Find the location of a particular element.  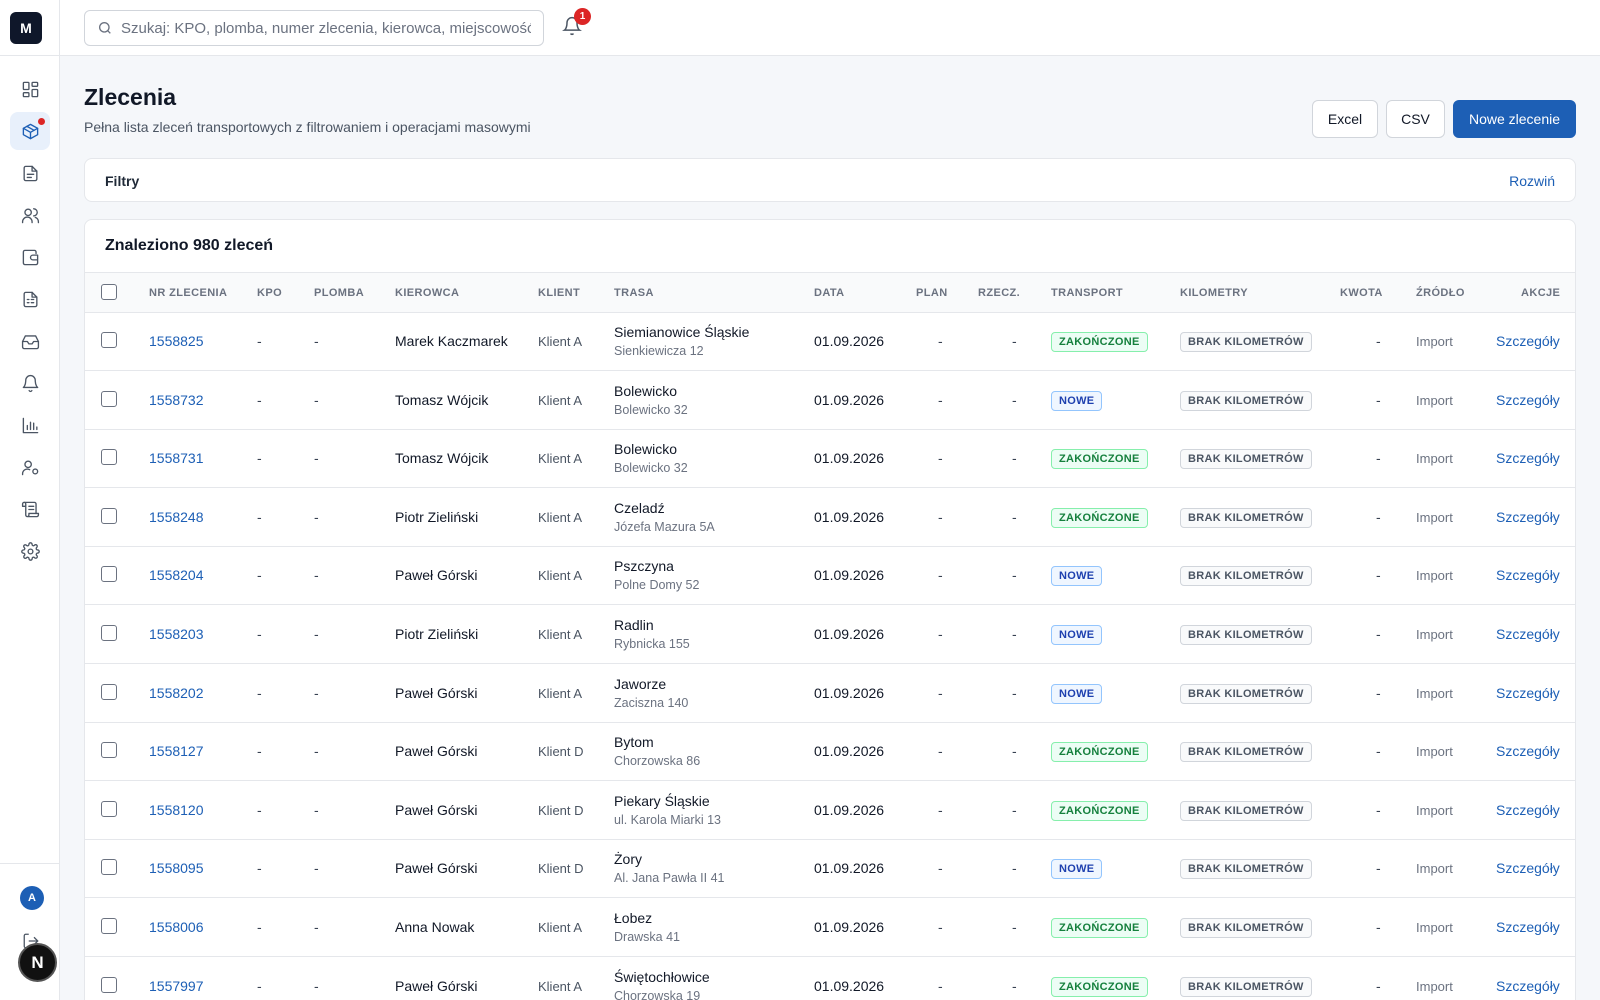

col-transport: TRANSPORT is located at coordinates (1087, 293).